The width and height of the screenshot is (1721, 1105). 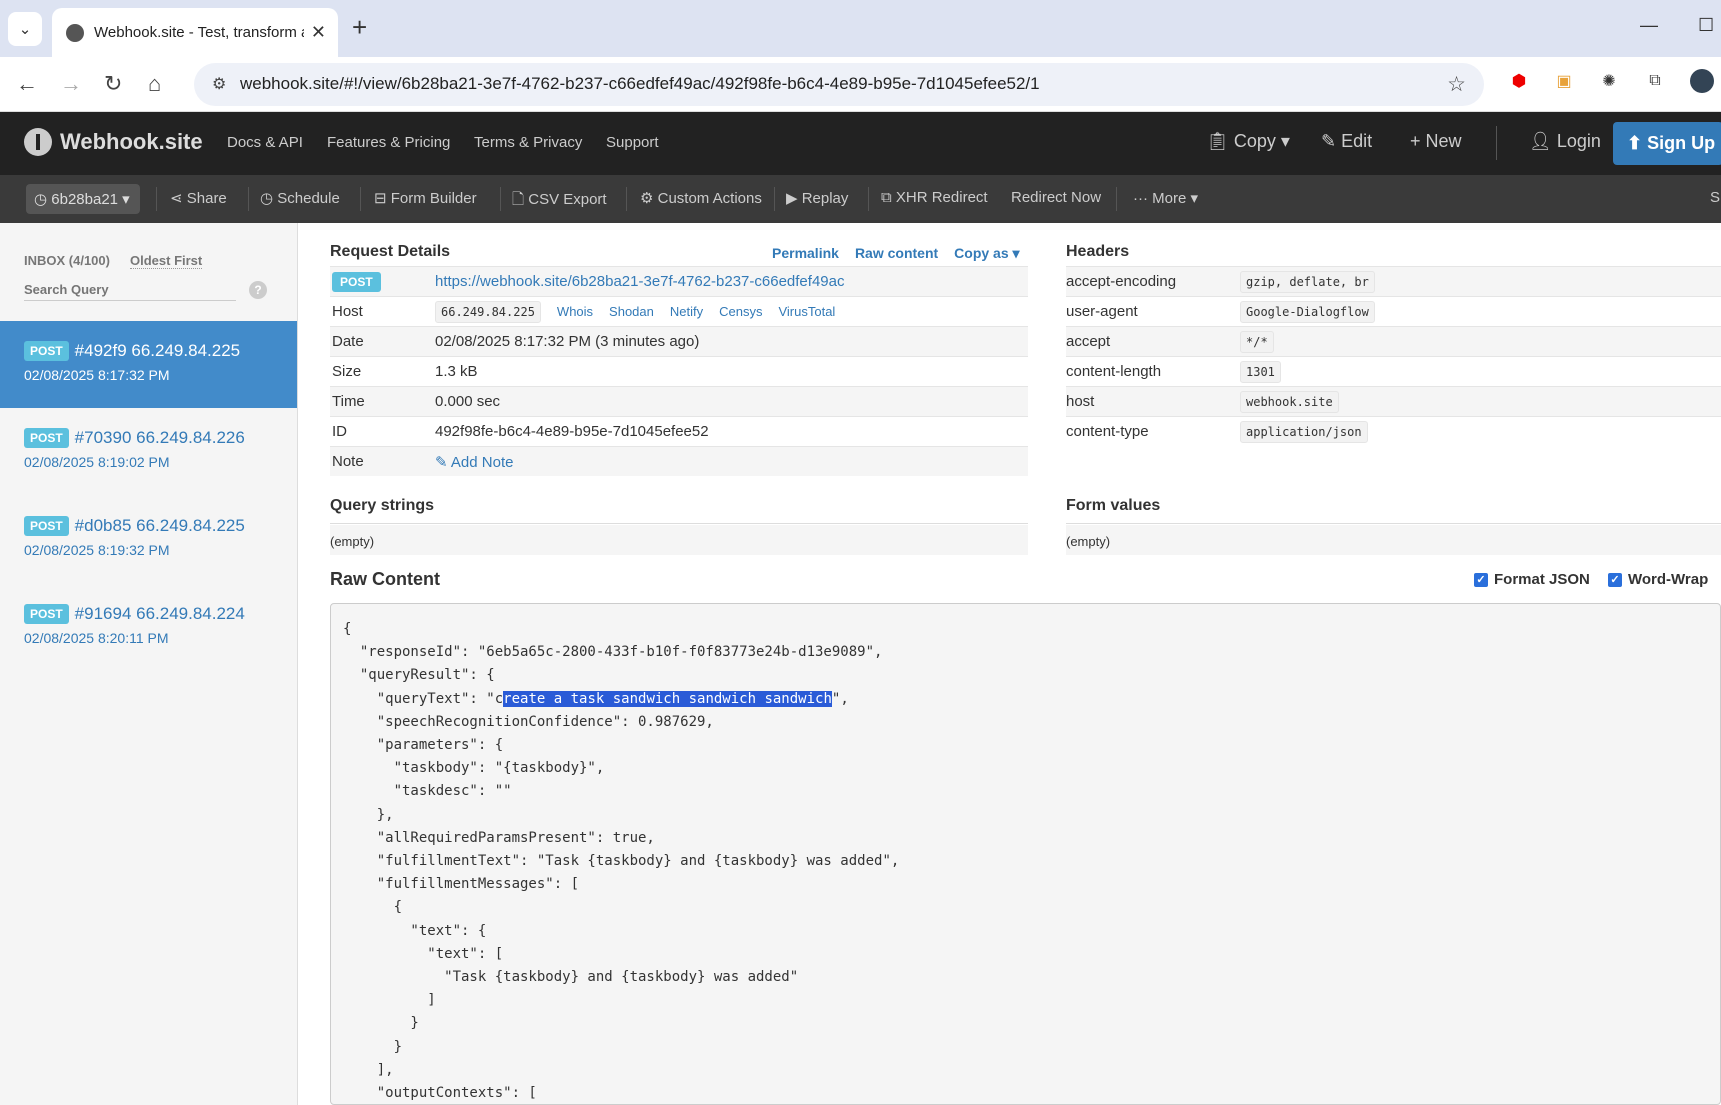 I want to click on custom-actions-button: ⚙ Custom Actions, so click(x=701, y=198).